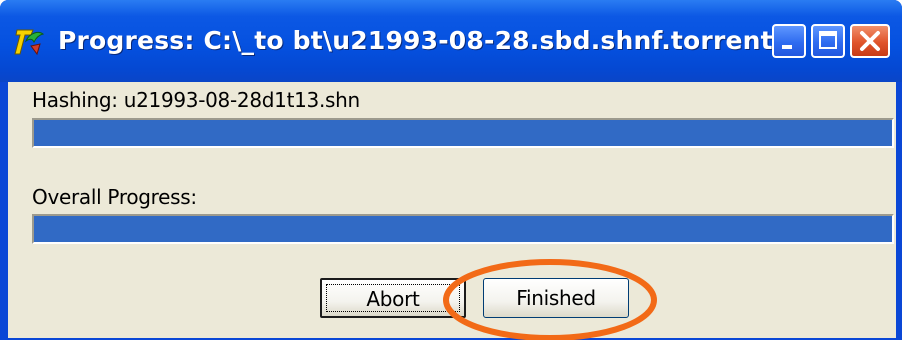 Image resolution: width=902 pixels, height=346 pixels. What do you see at coordinates (789, 41) in the screenshot?
I see `minimize-button` at bounding box center [789, 41].